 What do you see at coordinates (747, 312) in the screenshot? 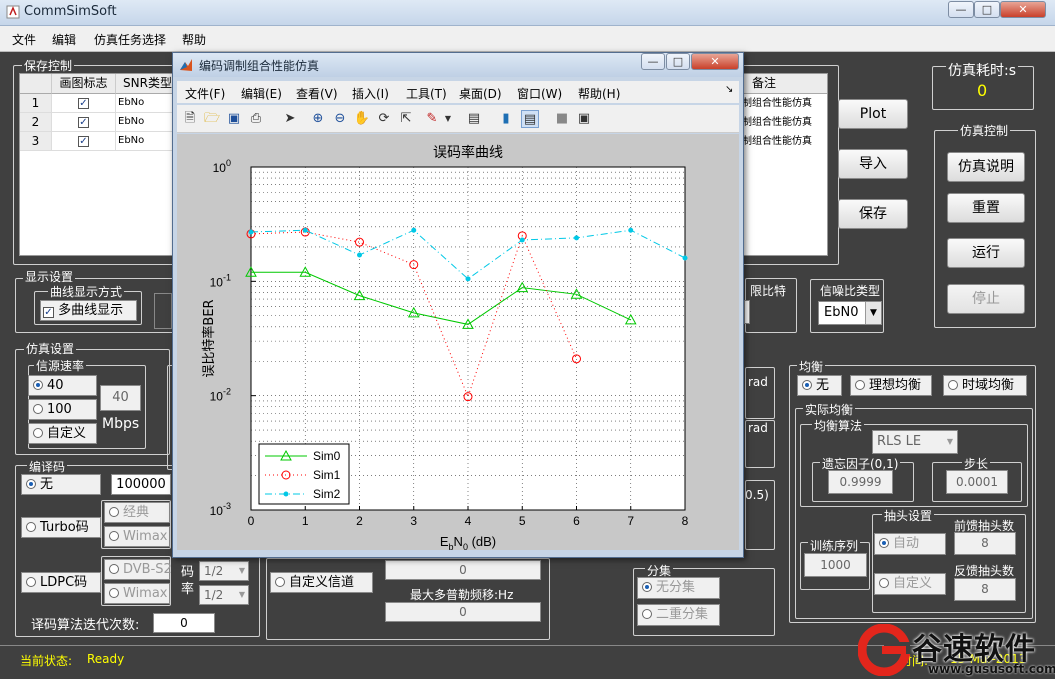
I see `limit-bits-field` at bounding box center [747, 312].